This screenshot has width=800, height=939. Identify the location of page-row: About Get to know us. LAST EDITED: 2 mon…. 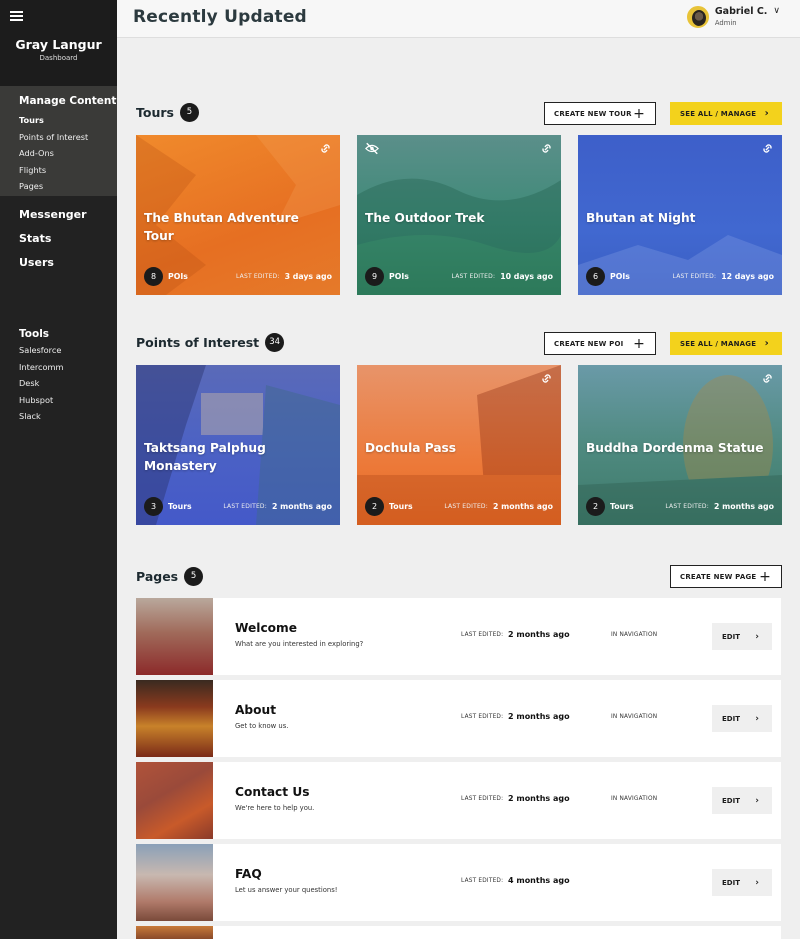
(458, 718).